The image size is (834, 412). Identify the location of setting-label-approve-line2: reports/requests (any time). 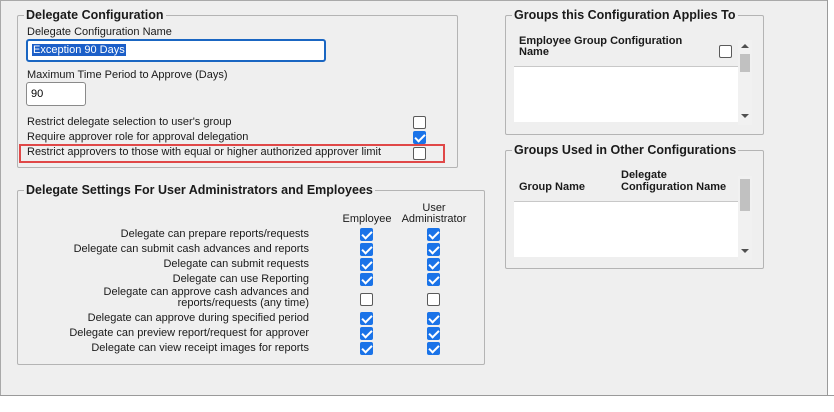
(243, 303).